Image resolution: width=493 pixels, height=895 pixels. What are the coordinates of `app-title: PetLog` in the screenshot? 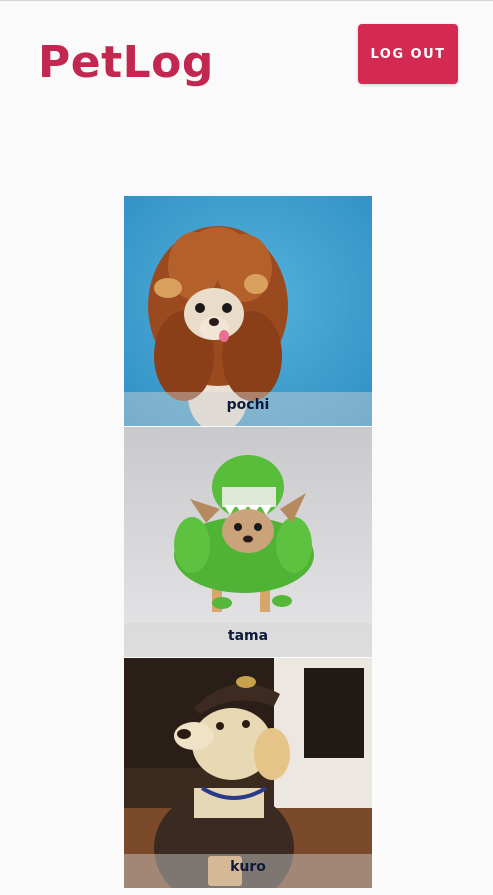 It's located at (126, 62).